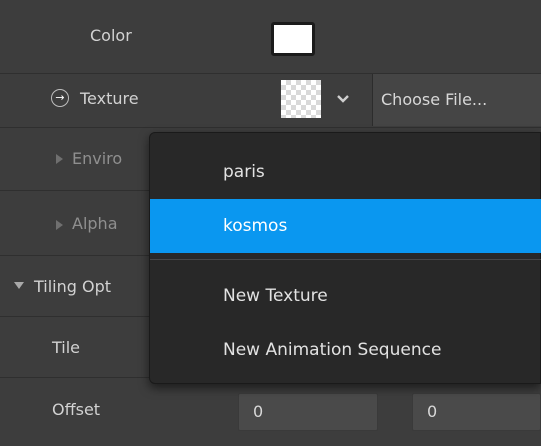  What do you see at coordinates (60, 98) in the screenshot?
I see `arrow-circle-icon: →` at bounding box center [60, 98].